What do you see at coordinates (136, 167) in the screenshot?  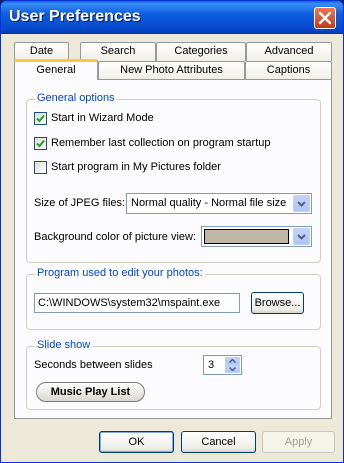 I see `checkbox-label: Start program in My Pictures folder` at bounding box center [136, 167].